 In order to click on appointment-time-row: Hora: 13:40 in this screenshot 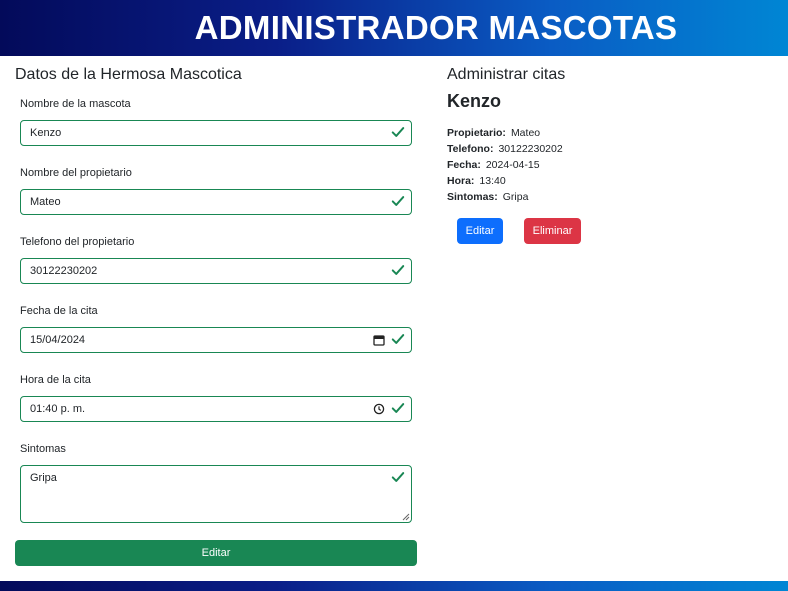, I will do `click(607, 181)`.